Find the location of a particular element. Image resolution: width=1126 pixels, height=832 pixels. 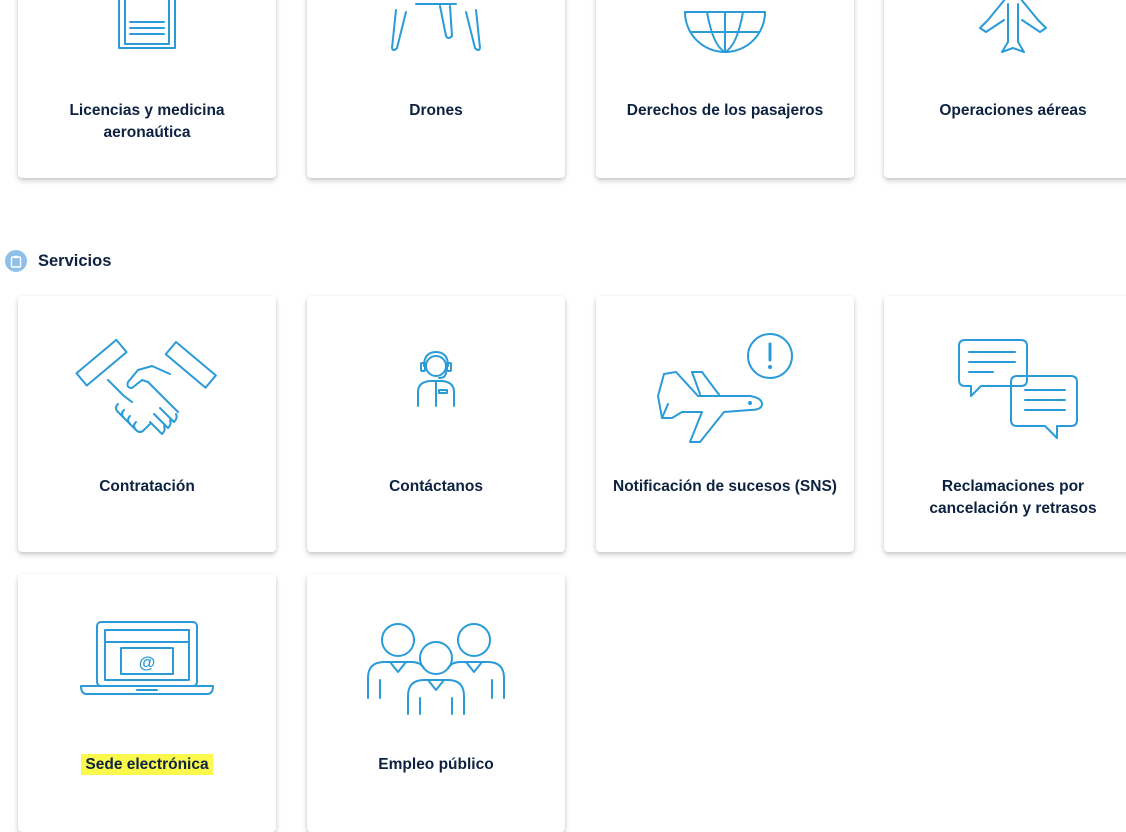

card-label: Derechos de los pasajeros is located at coordinates (725, 110).